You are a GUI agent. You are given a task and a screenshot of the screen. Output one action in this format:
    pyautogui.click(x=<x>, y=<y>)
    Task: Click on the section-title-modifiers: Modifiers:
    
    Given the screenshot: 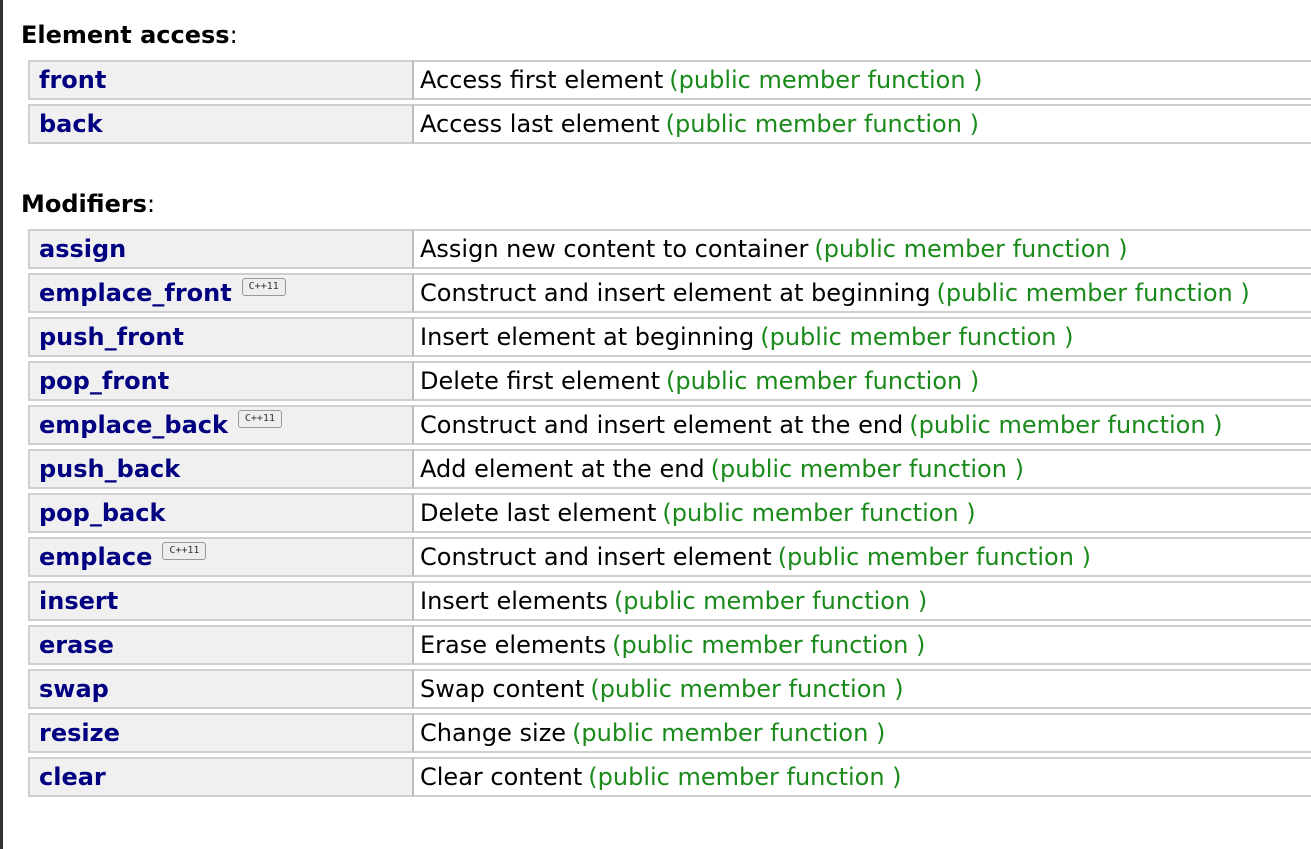 What is the action you would take?
    pyautogui.click(x=88, y=204)
    